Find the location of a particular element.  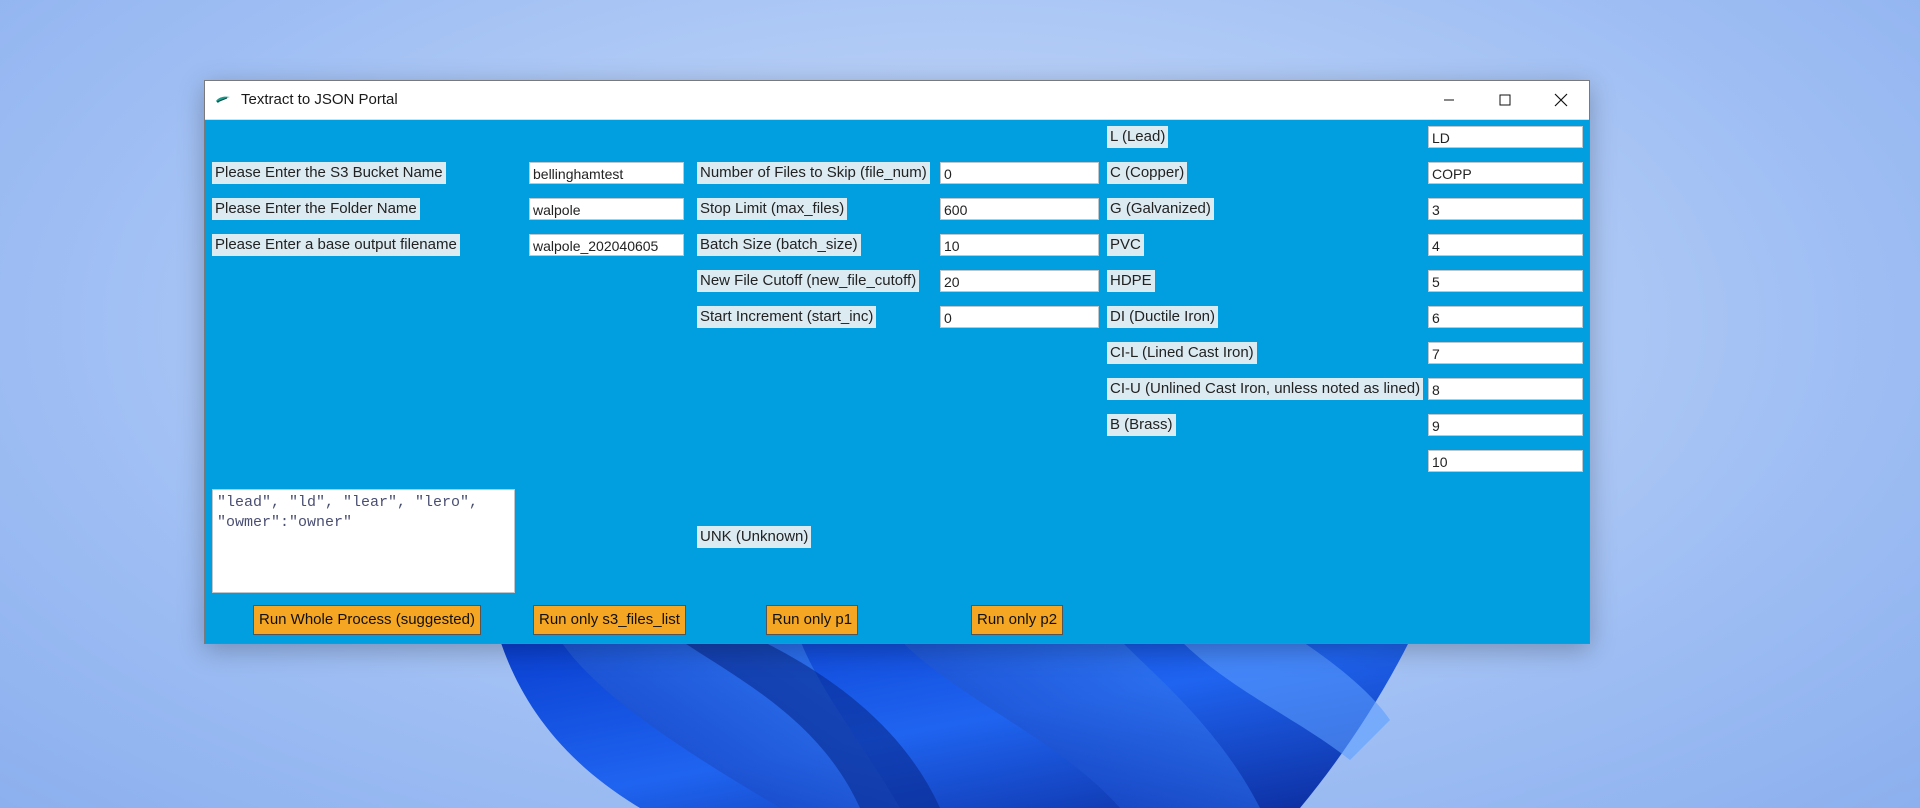

material-unlined-cast-iron-input: 8 is located at coordinates (1505, 389).